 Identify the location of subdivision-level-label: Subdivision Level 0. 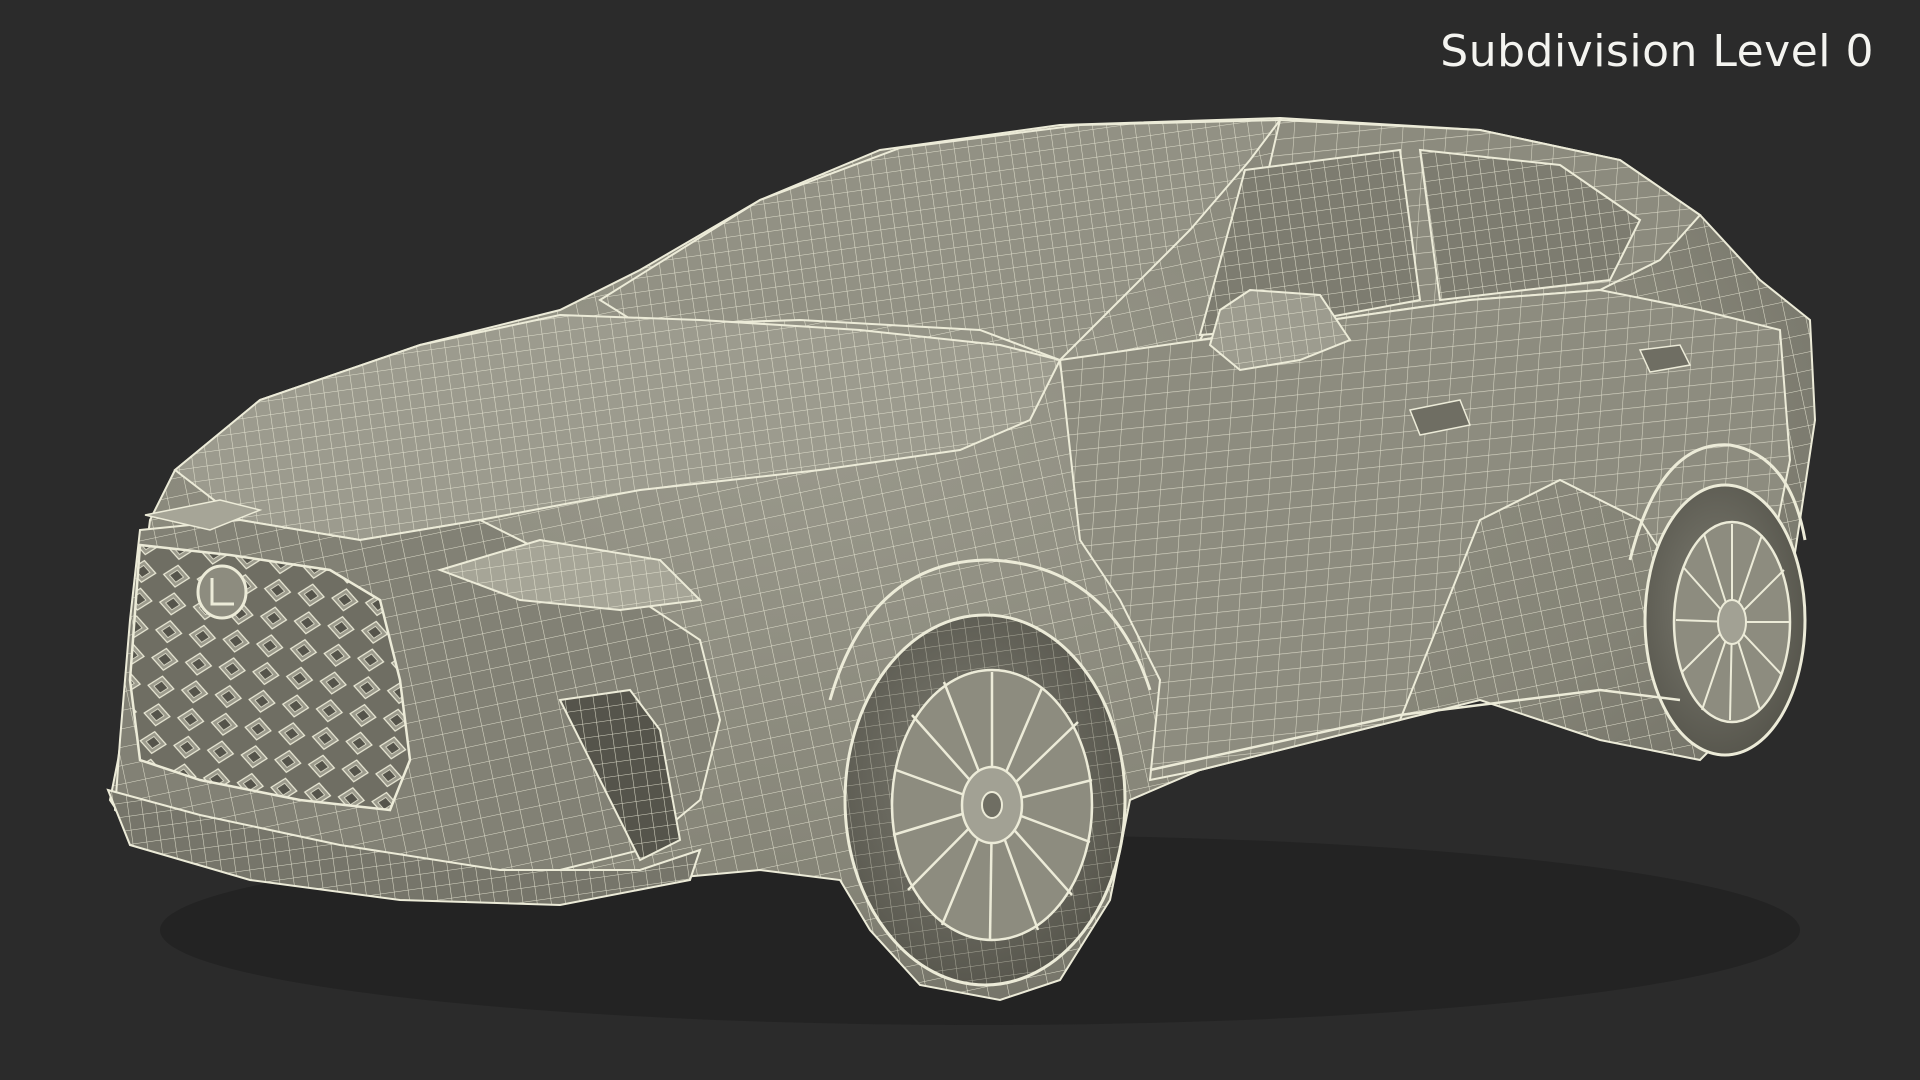
(1657, 51).